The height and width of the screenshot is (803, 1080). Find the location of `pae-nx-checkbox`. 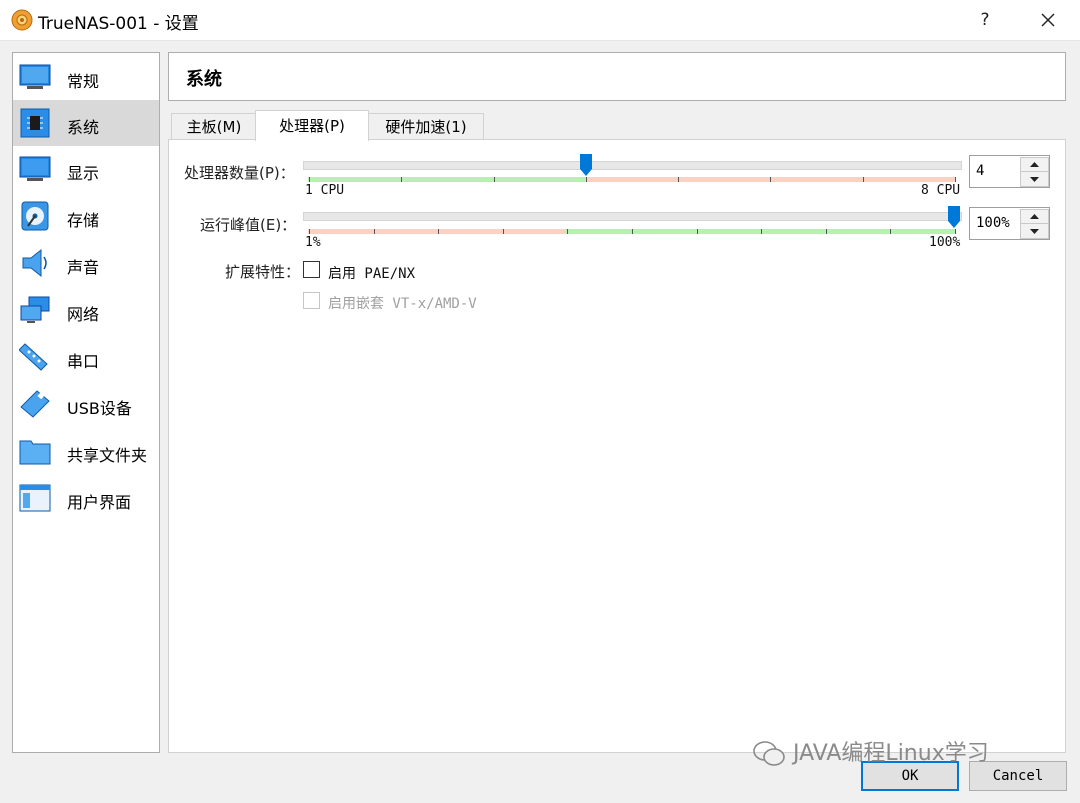

pae-nx-checkbox is located at coordinates (311, 269).